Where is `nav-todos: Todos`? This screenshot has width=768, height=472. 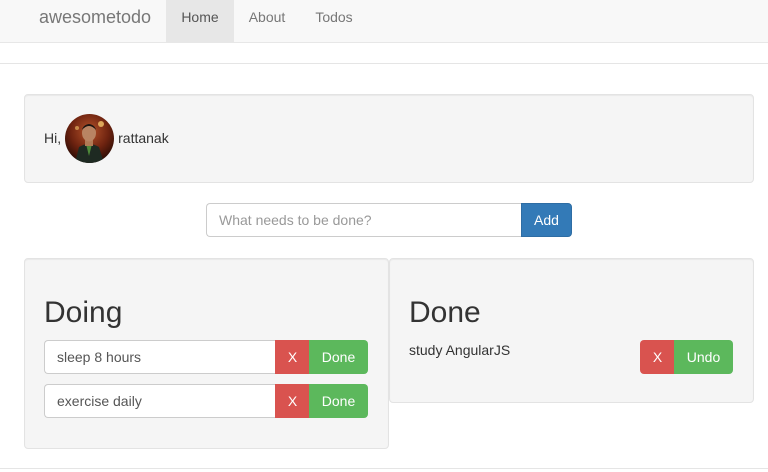 nav-todos: Todos is located at coordinates (334, 21).